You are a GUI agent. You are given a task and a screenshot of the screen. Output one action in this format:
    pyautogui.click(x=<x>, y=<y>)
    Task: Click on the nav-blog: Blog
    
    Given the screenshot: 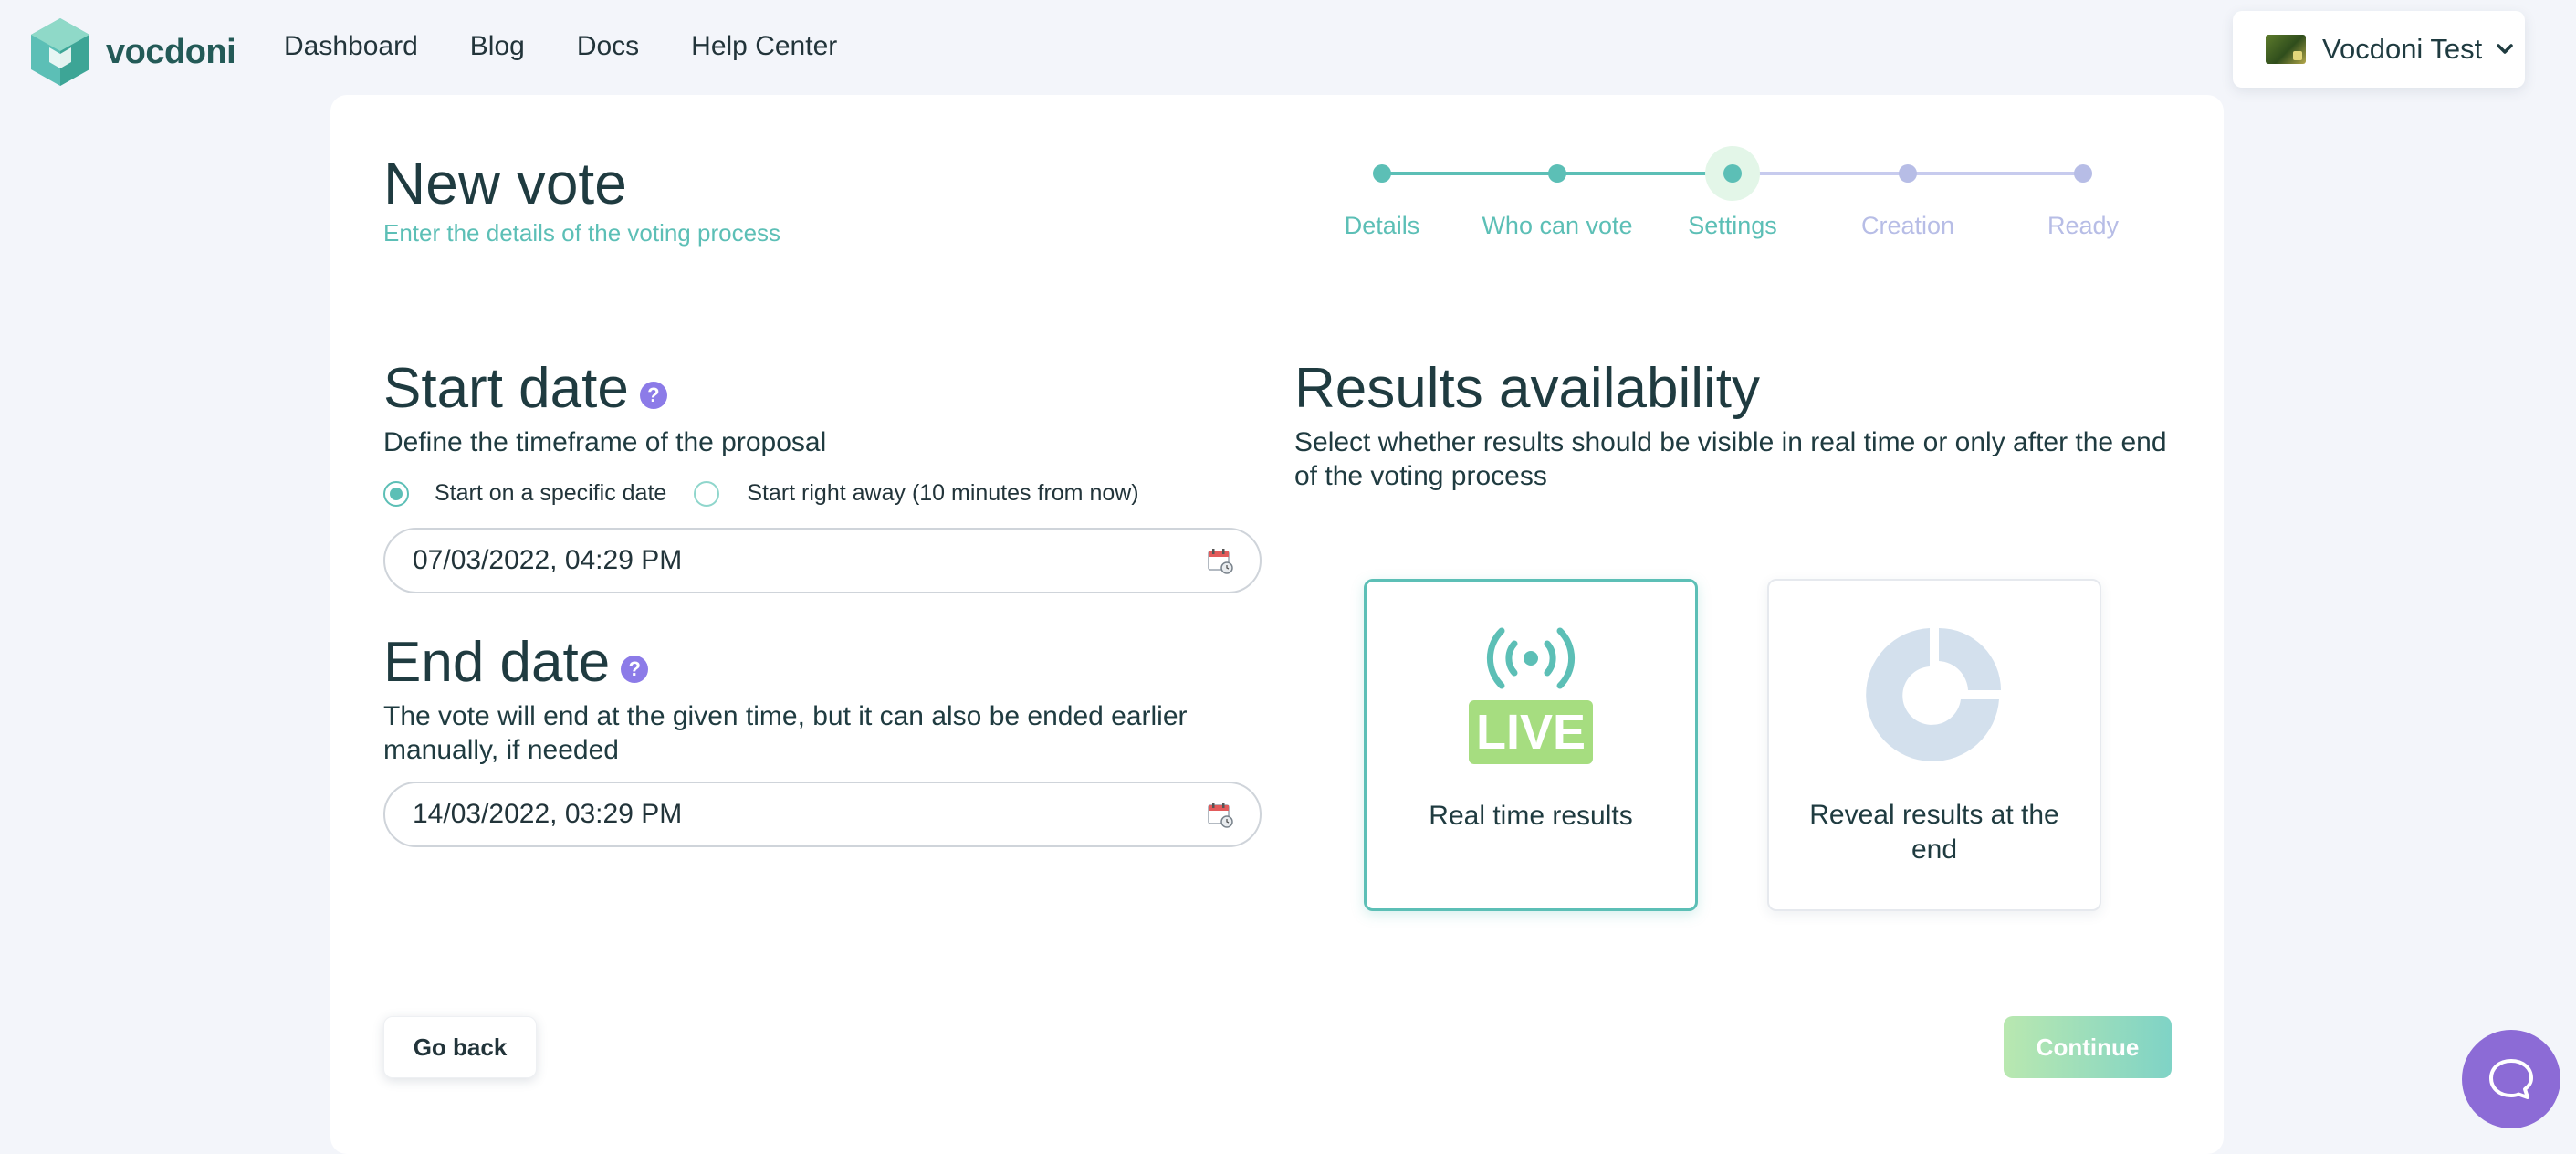 What is the action you would take?
    pyautogui.click(x=497, y=47)
    